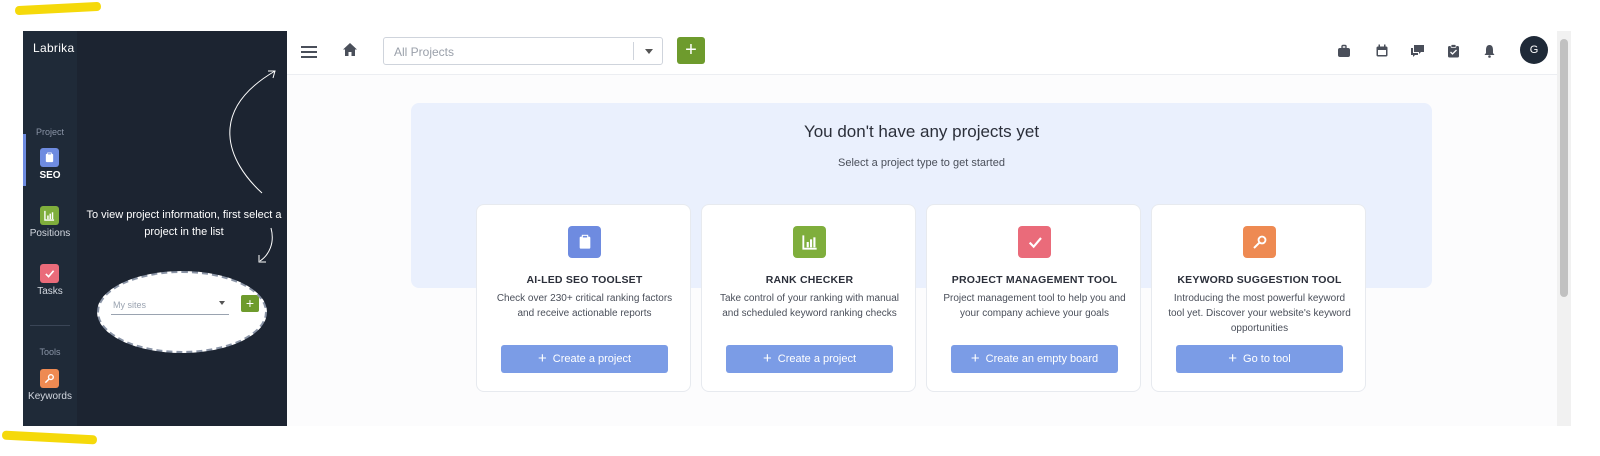  Describe the element at coordinates (921, 131) in the screenshot. I see `page-title: You don't have any projects yet` at that location.